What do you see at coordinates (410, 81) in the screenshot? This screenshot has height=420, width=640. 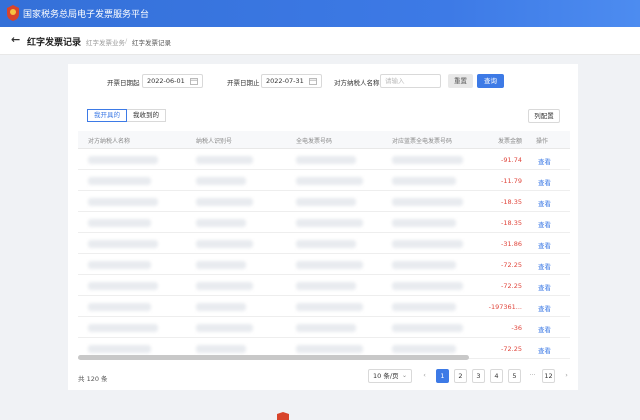 I see `buyer-name-input: 请输入` at bounding box center [410, 81].